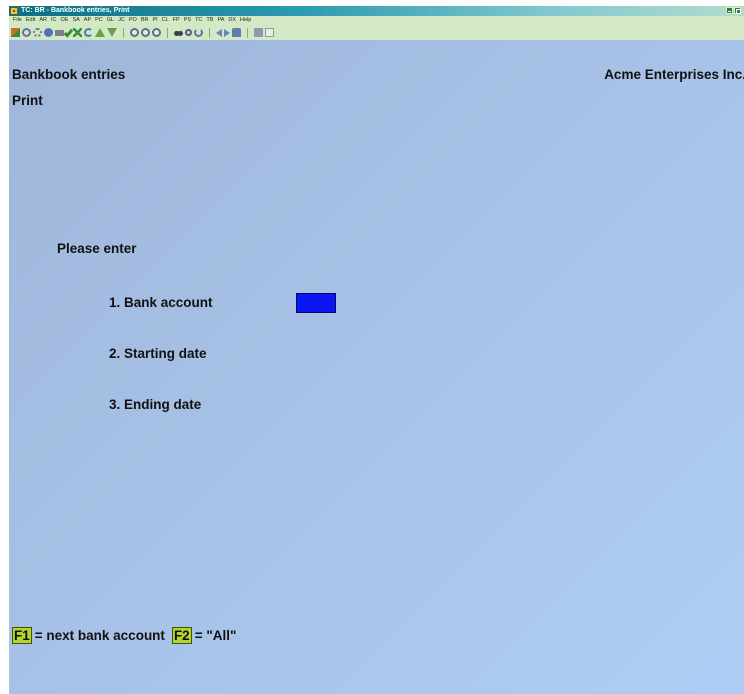 This screenshot has width=744, height=694. I want to click on menu-tb: TB, so click(209, 20).